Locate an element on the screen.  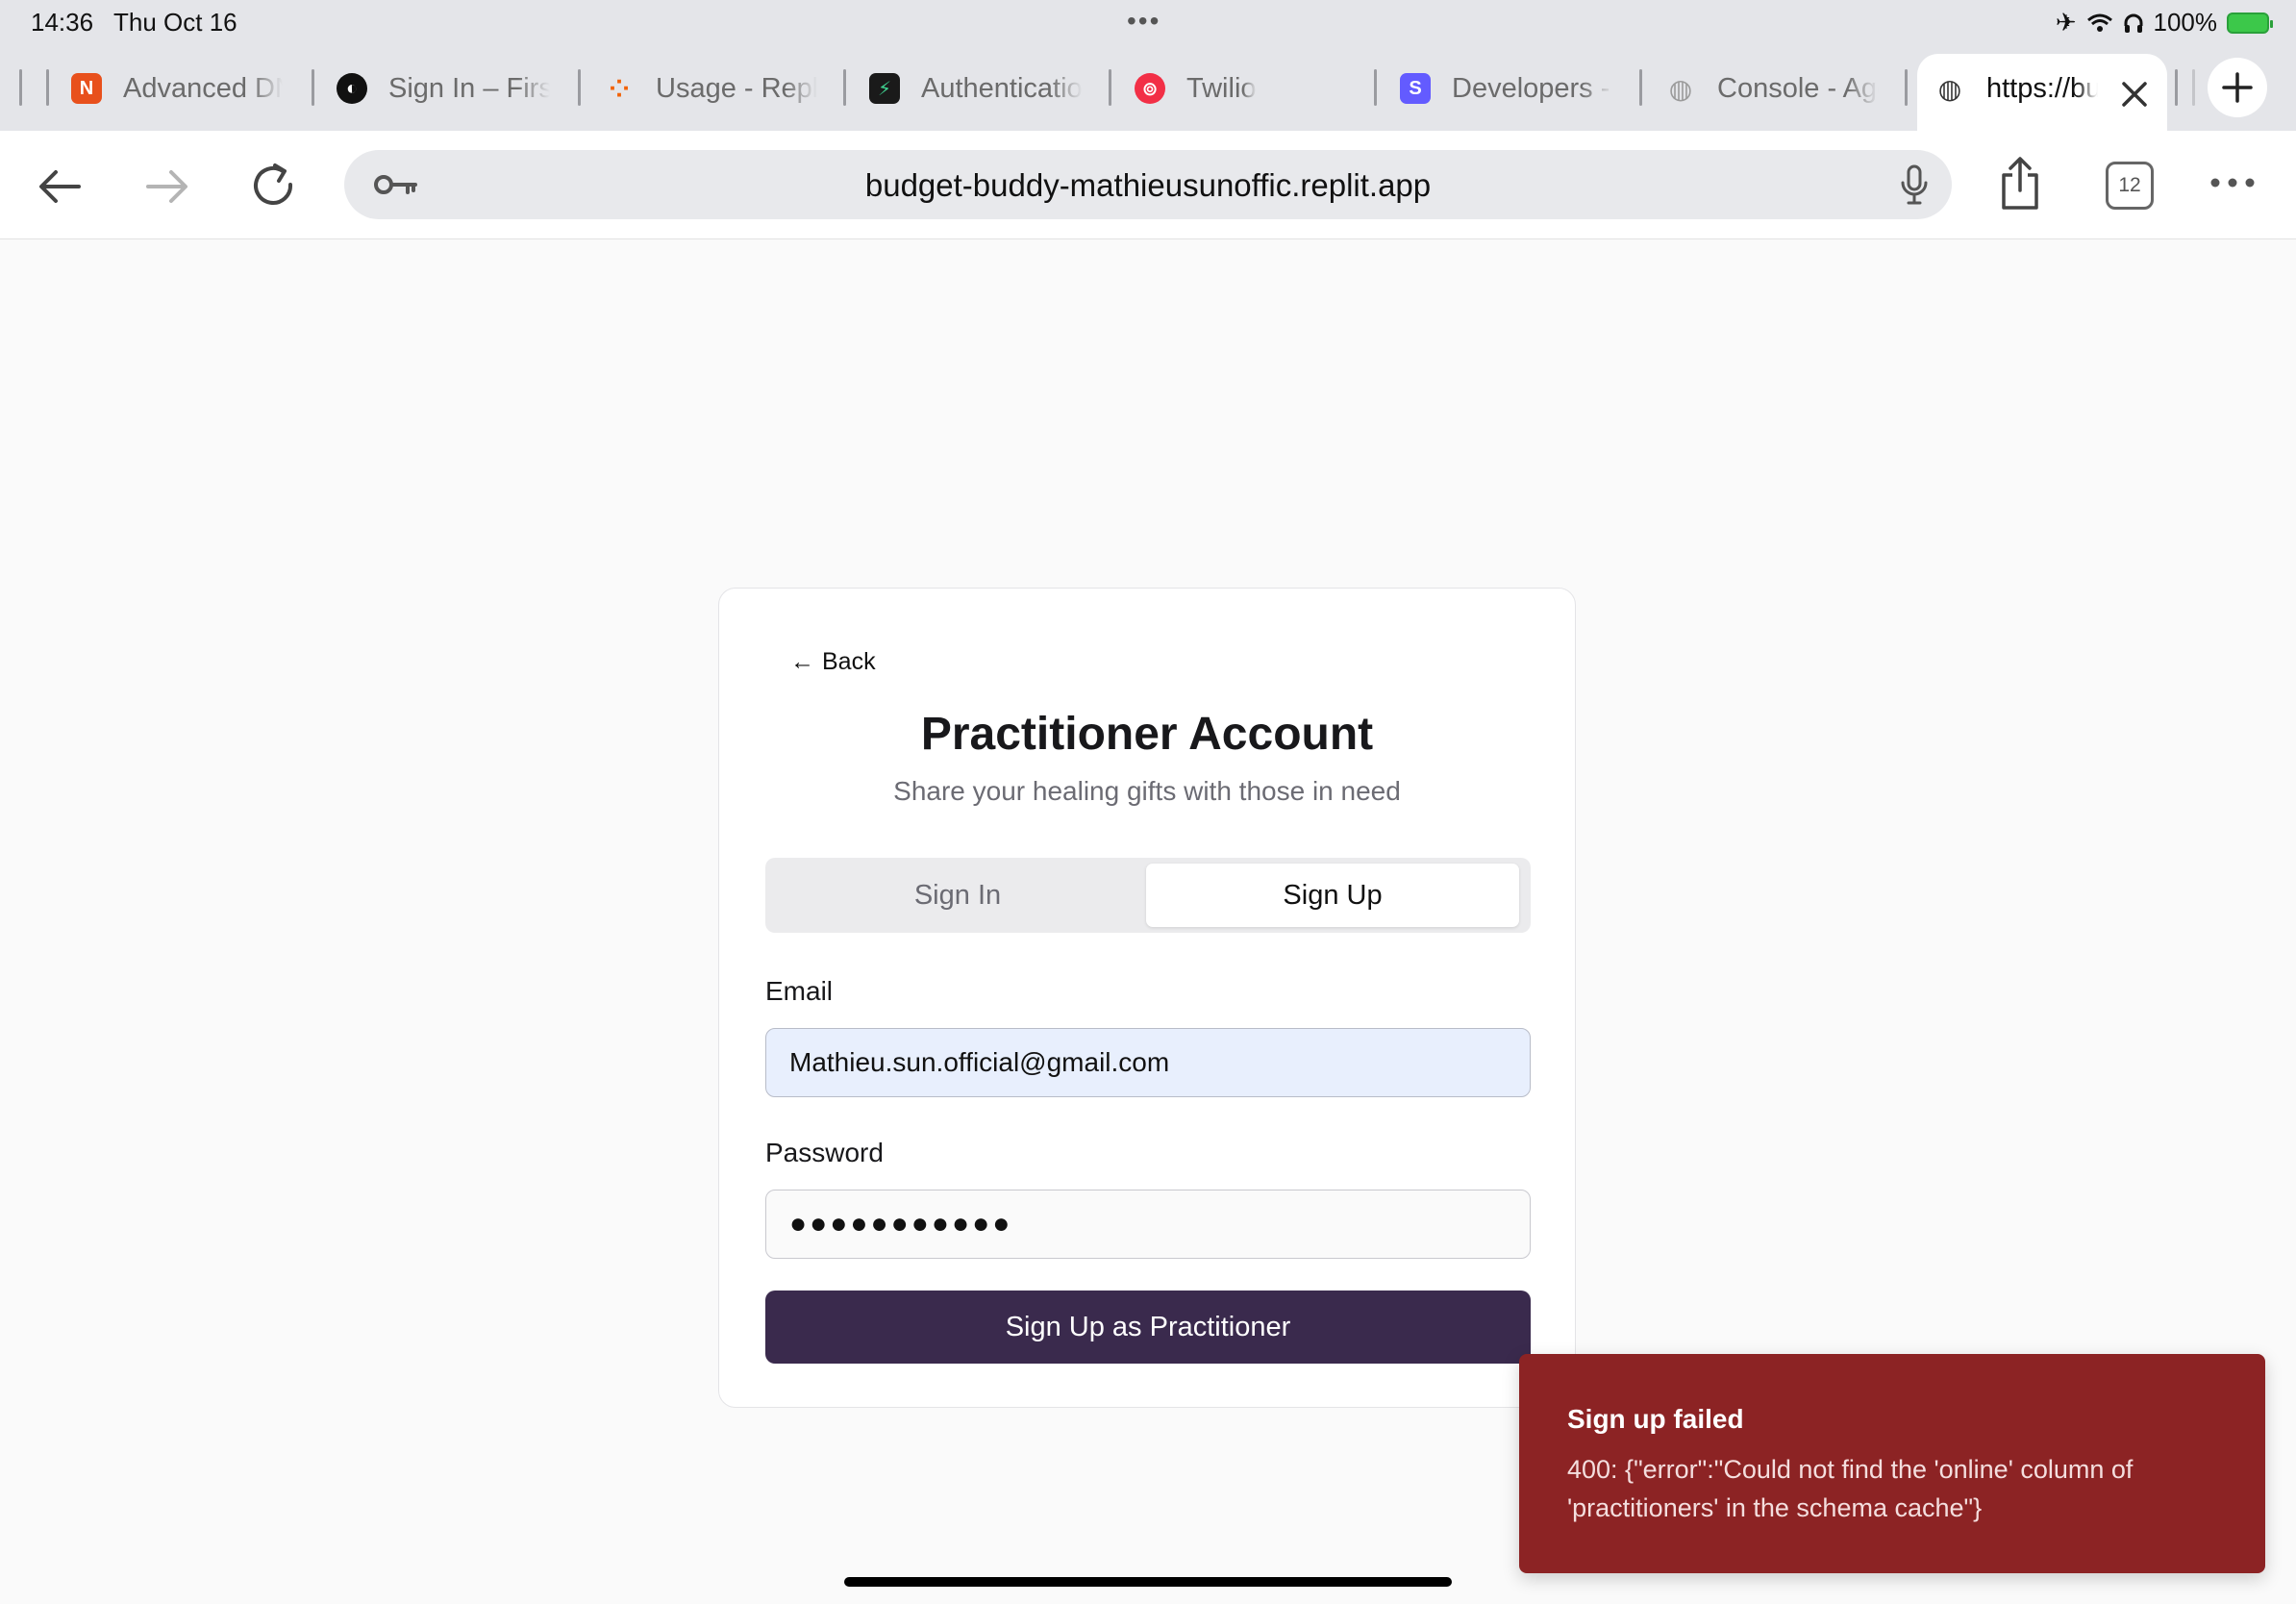
tab-sign-up: Sign Up is located at coordinates (1332, 895).